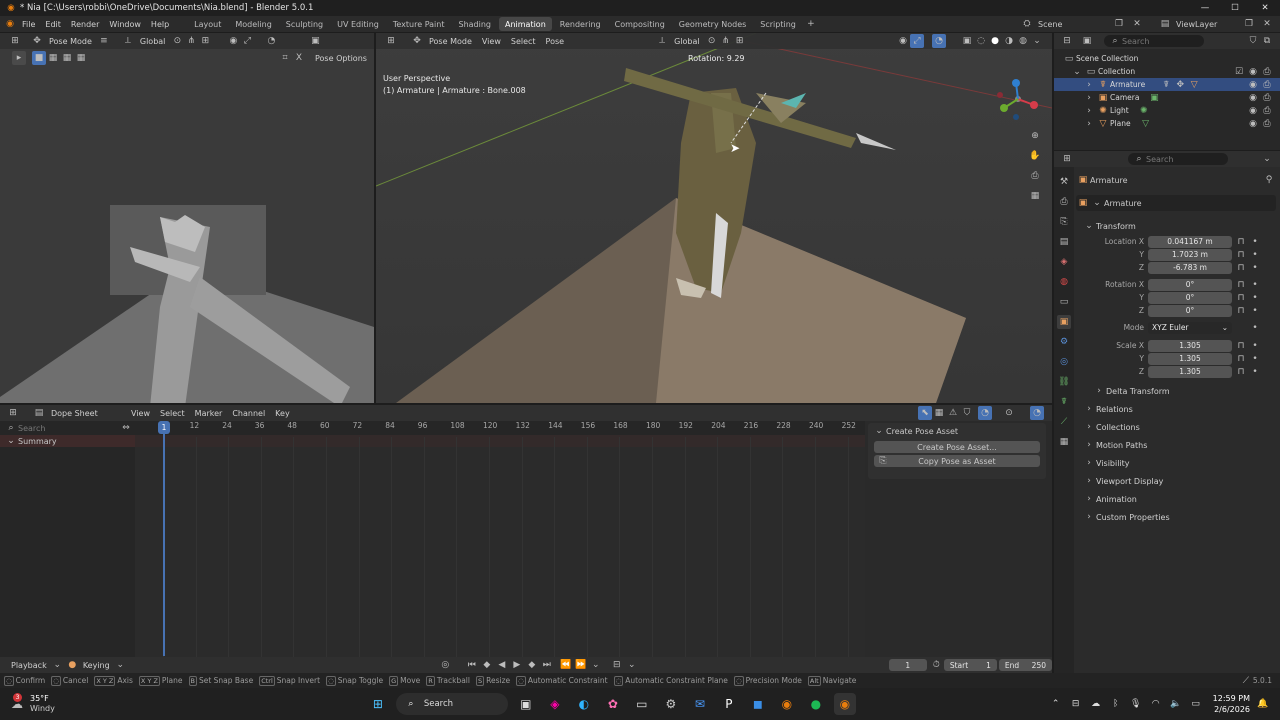  I want to click on ortho-grid-icon: ▦, so click(1035, 196).